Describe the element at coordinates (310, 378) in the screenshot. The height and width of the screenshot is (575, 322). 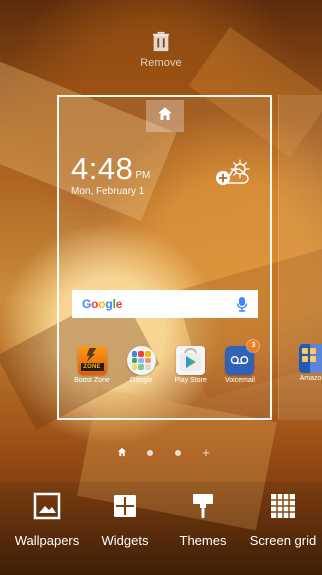
I see `amazon-folder-label: Amazo` at that location.